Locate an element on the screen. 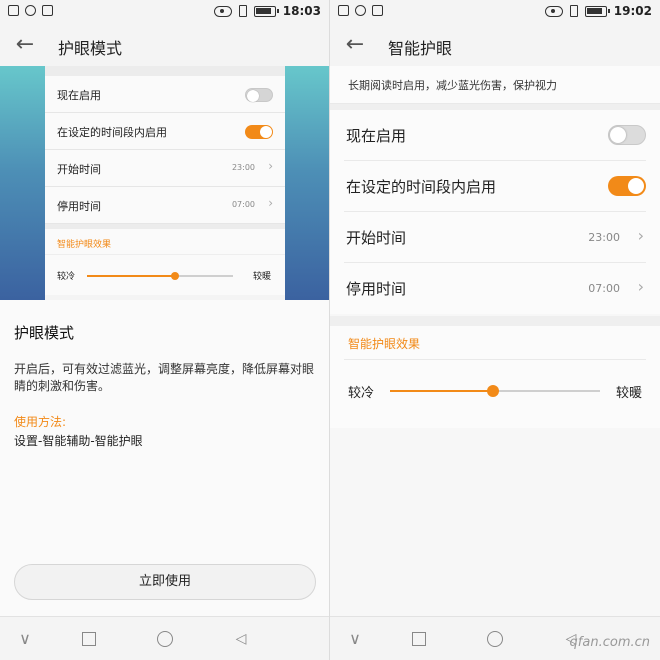  info-text: 长期阅读时启用，减少蓝光伤害，保护视力 is located at coordinates (495, 85).